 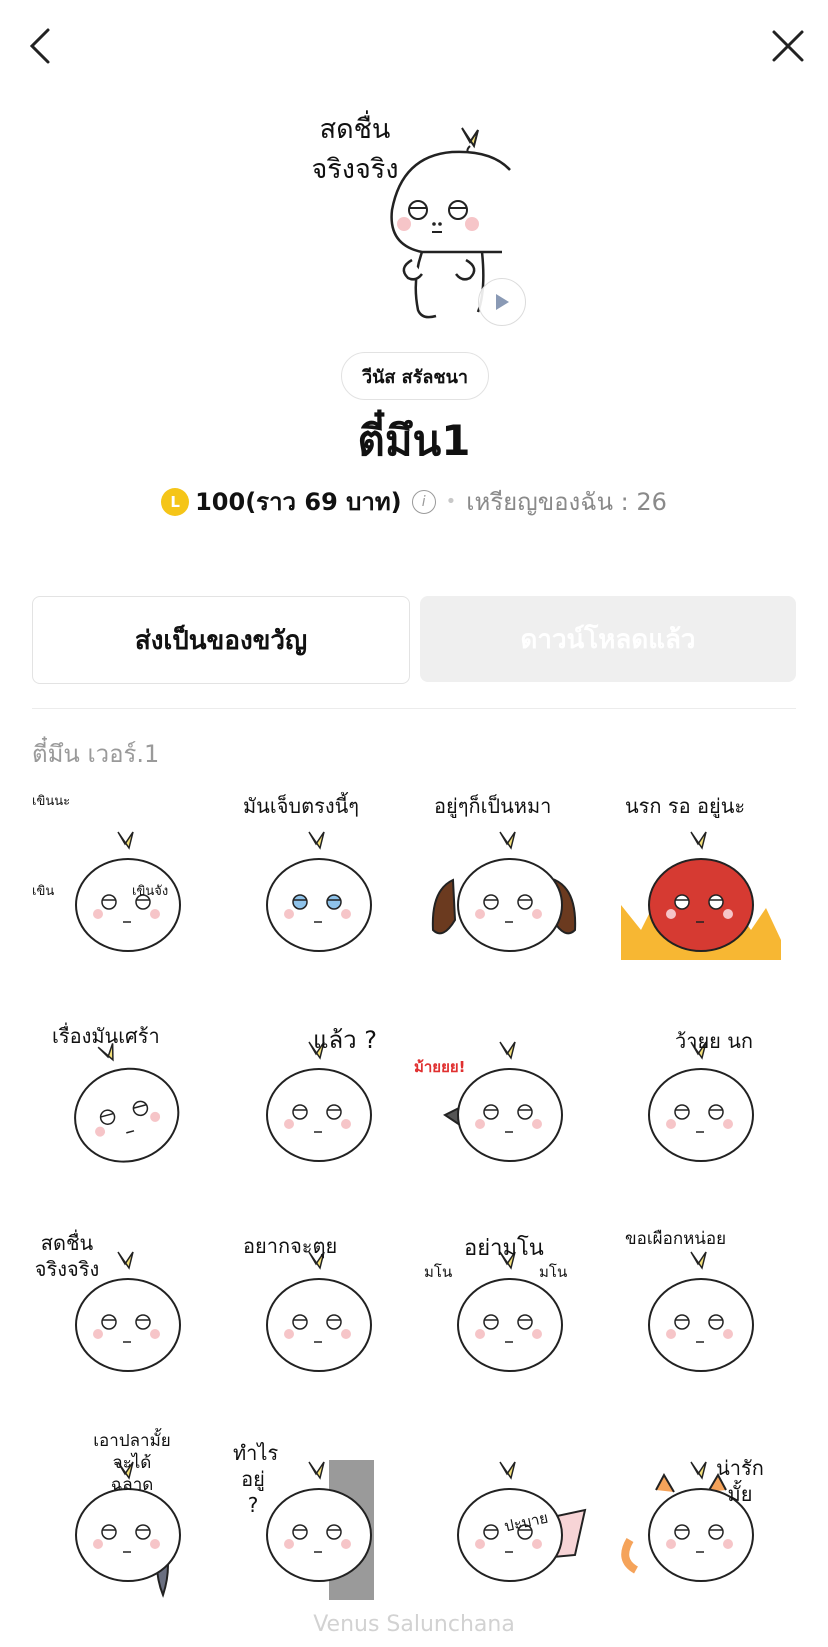 I want to click on sticker-caption: น่ารัก มั้ย, so click(x=740, y=1481).